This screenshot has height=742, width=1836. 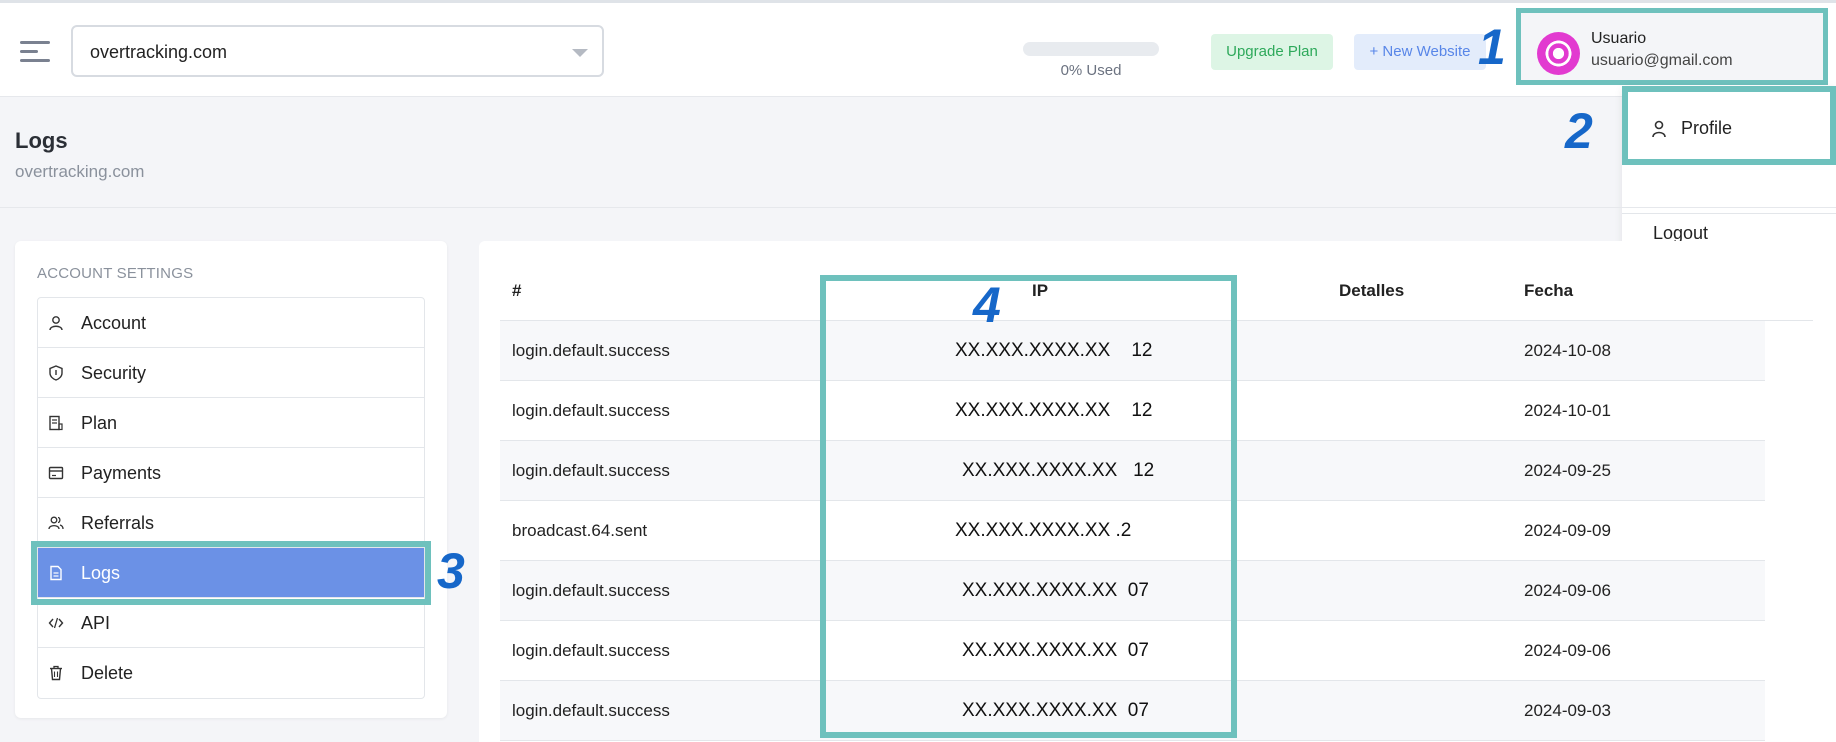 What do you see at coordinates (337, 51) in the screenshot?
I see `website-select: overtracking.com` at bounding box center [337, 51].